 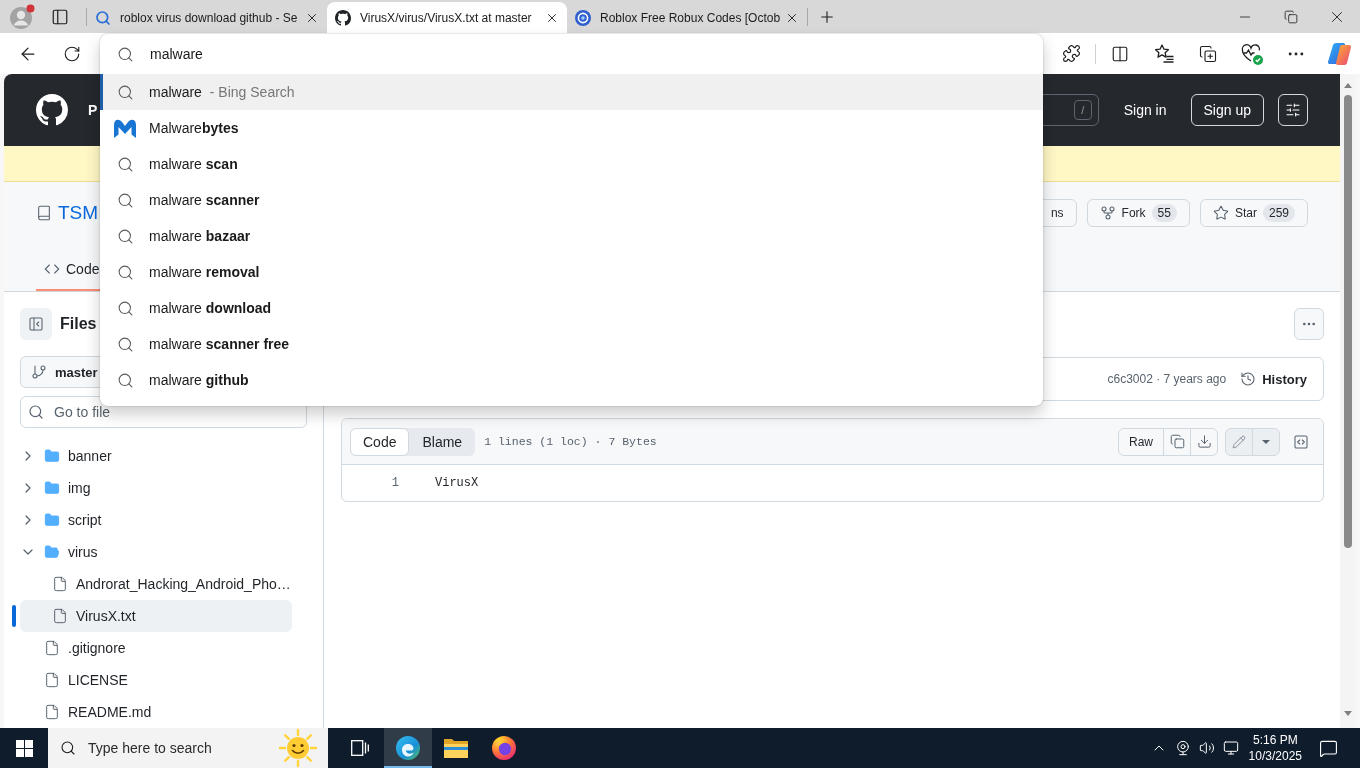 What do you see at coordinates (39, 372) in the screenshot?
I see `branch-icon` at bounding box center [39, 372].